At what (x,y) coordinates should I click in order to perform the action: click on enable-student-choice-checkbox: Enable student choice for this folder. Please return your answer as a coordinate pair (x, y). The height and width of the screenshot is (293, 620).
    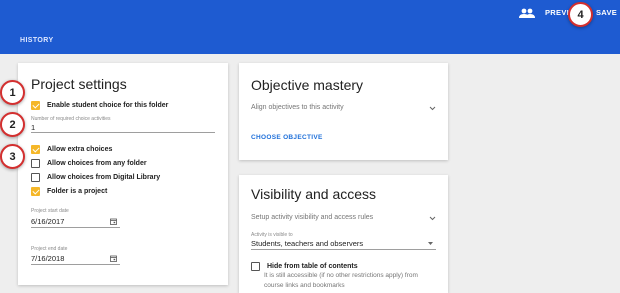
    Looking at the image, I should click on (99, 105).